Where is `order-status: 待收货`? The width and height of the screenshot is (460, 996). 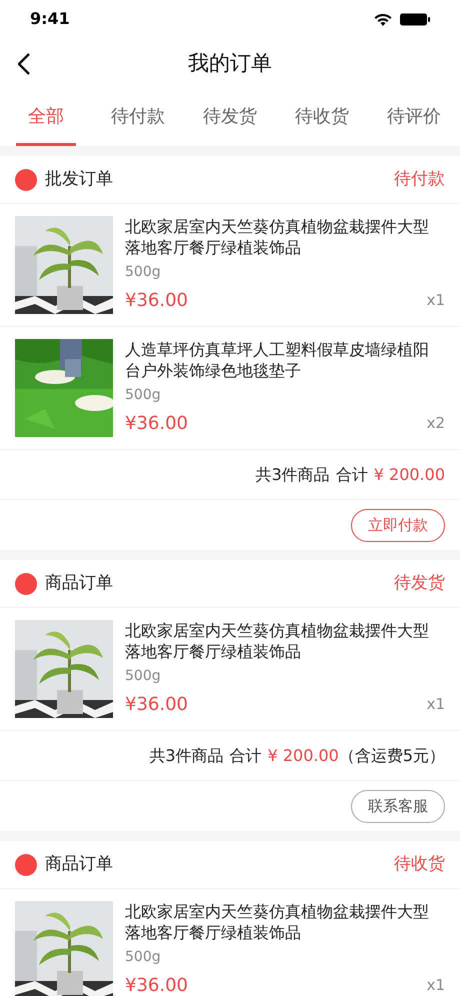 order-status: 待收货 is located at coordinates (419, 864).